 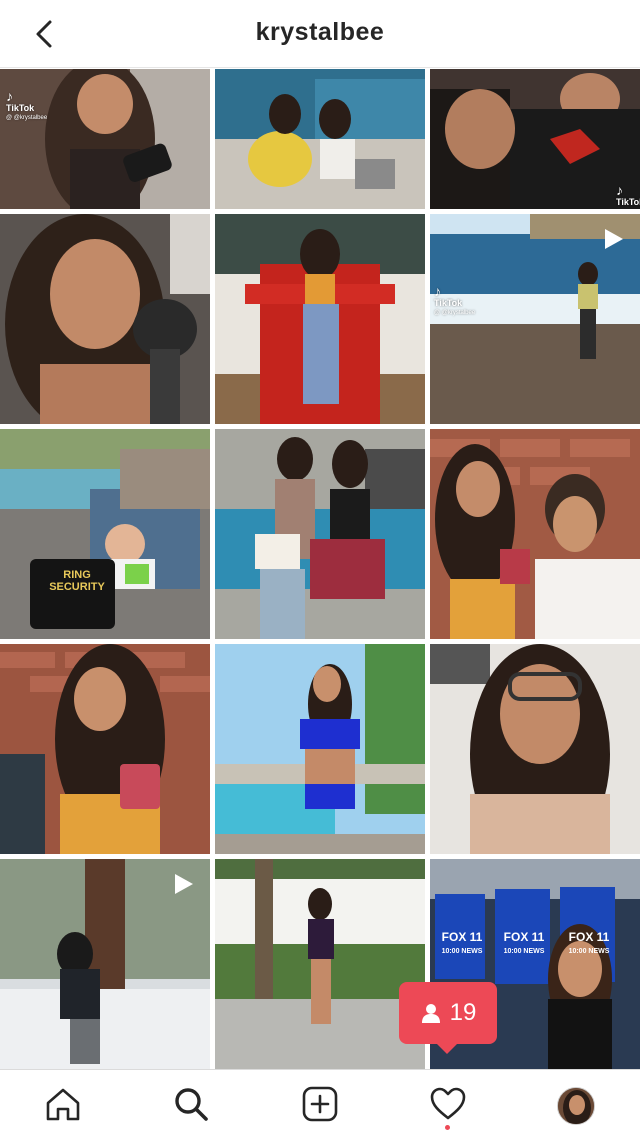 I want to click on nav-activity, so click(x=448, y=1104).